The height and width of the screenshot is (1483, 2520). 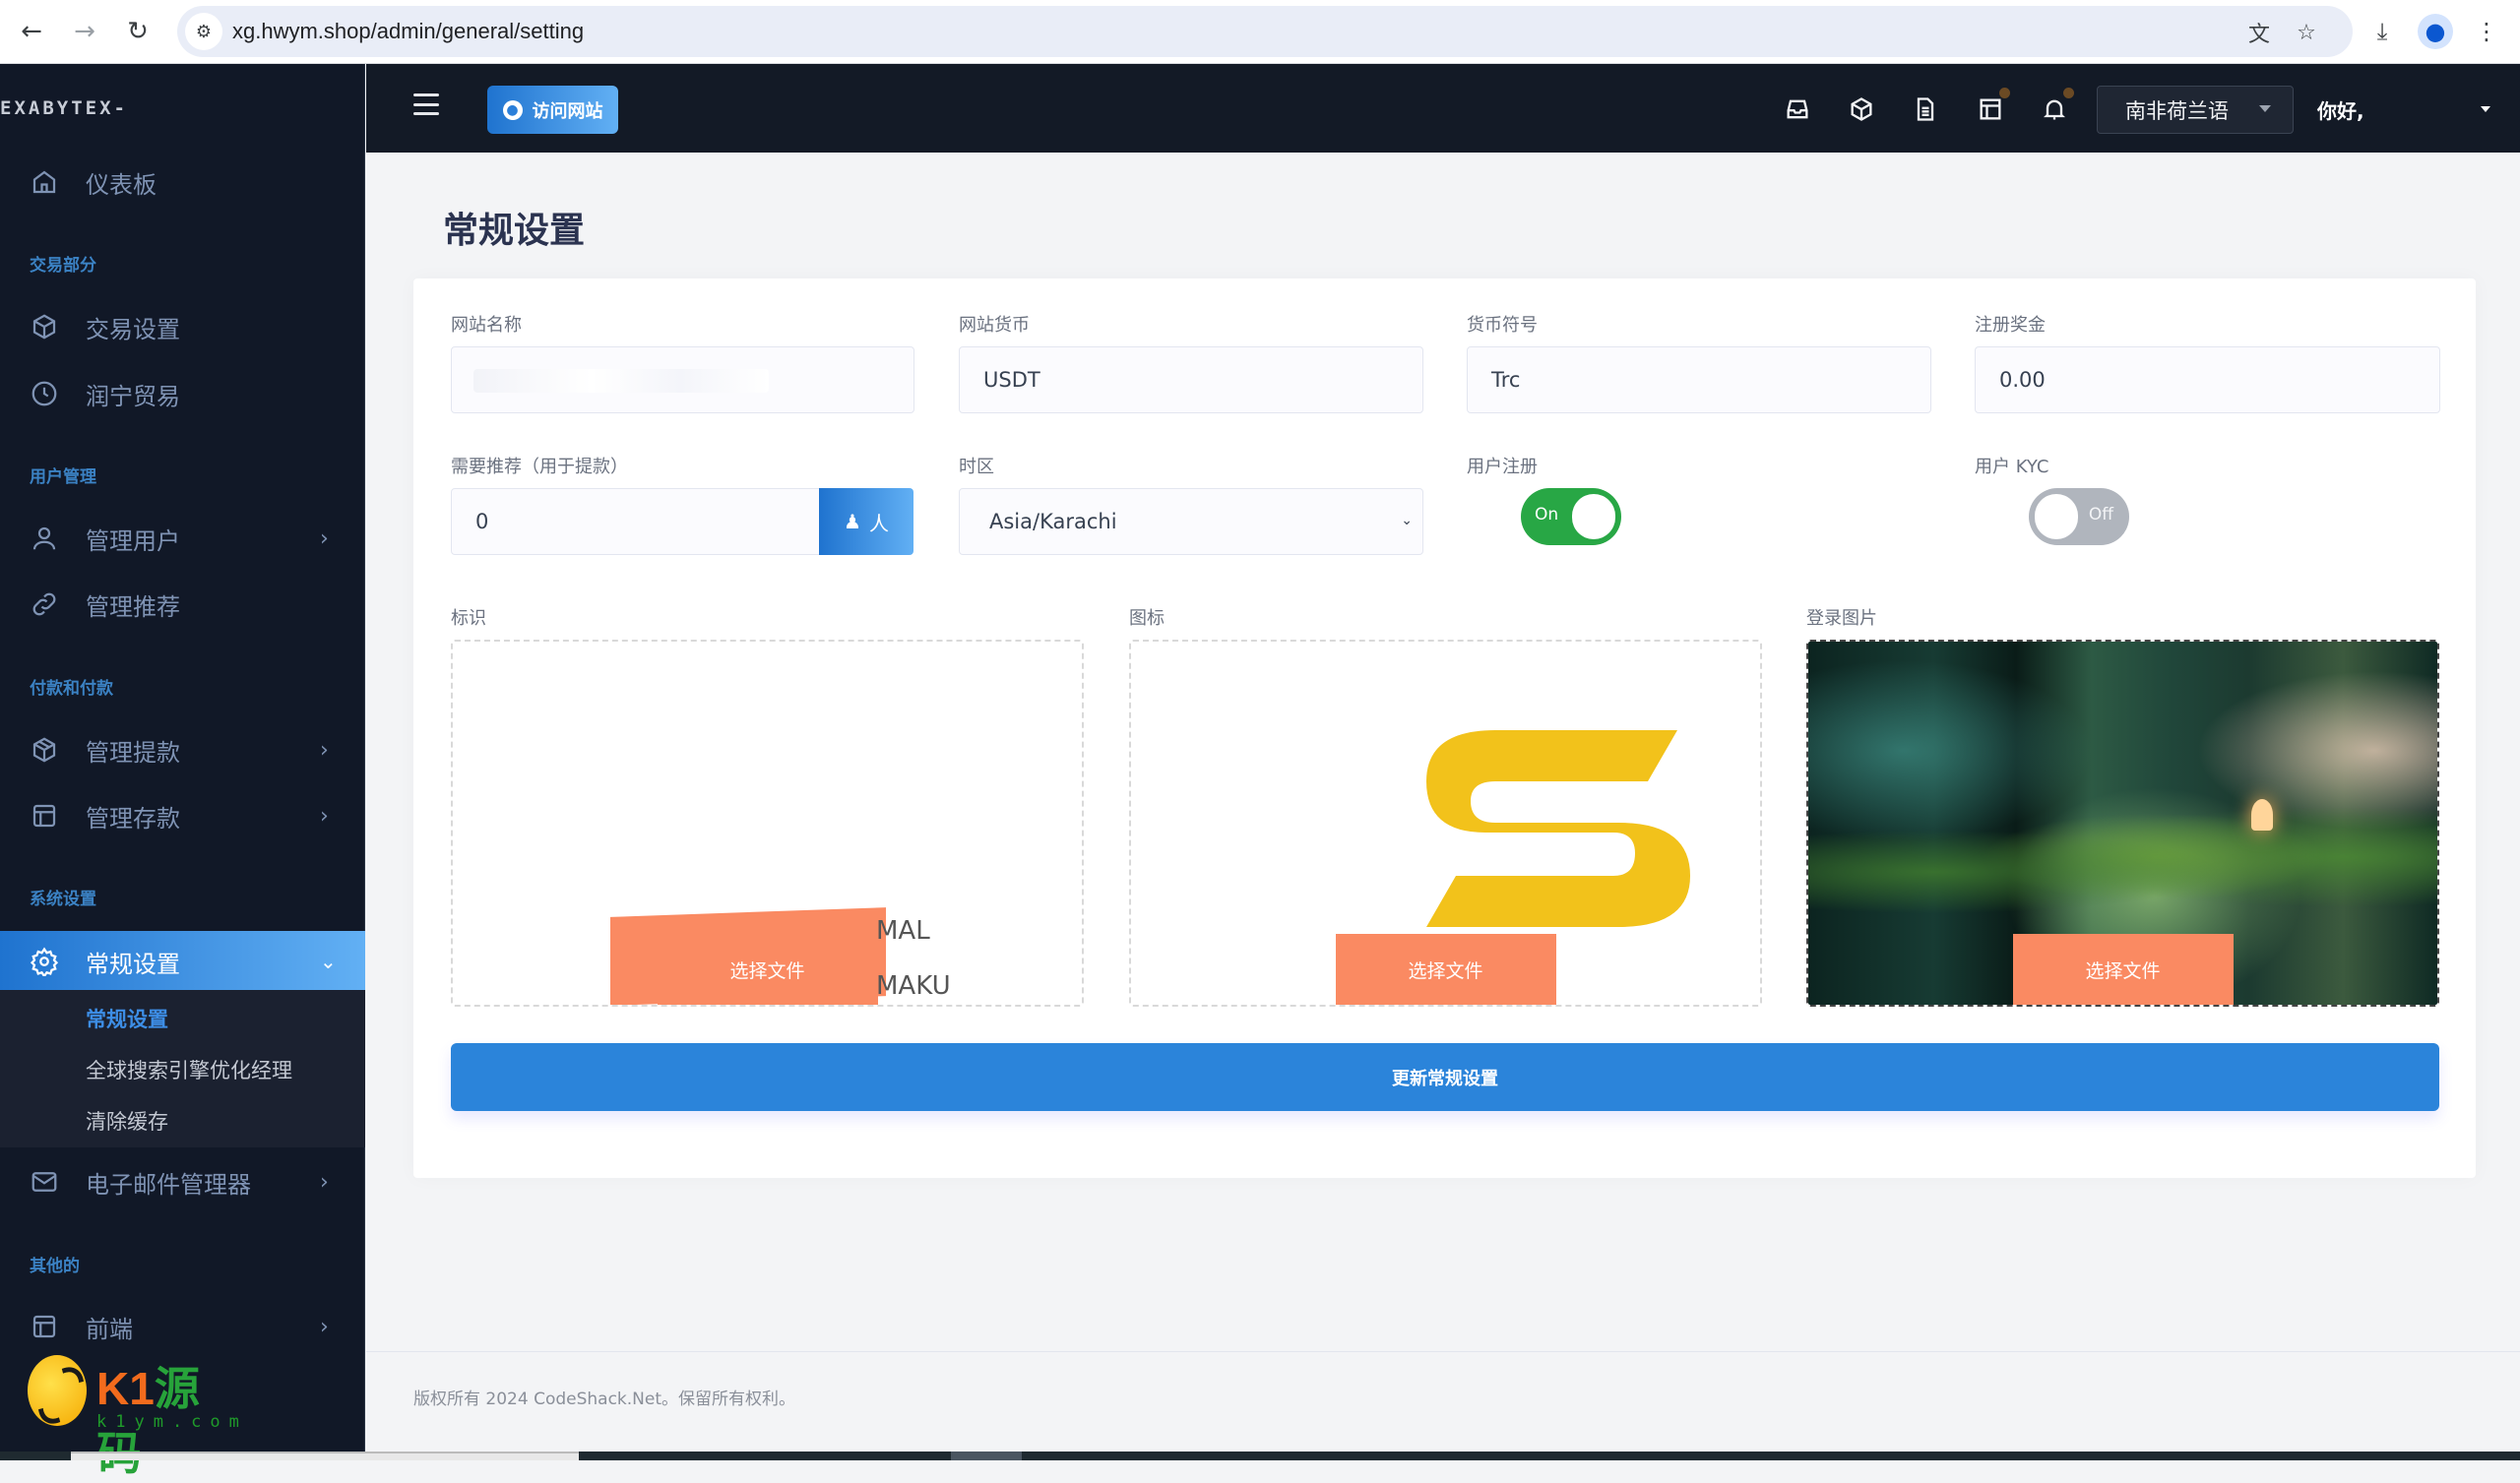 What do you see at coordinates (486, 325) in the screenshot?
I see `site-name-label: 网站名称` at bounding box center [486, 325].